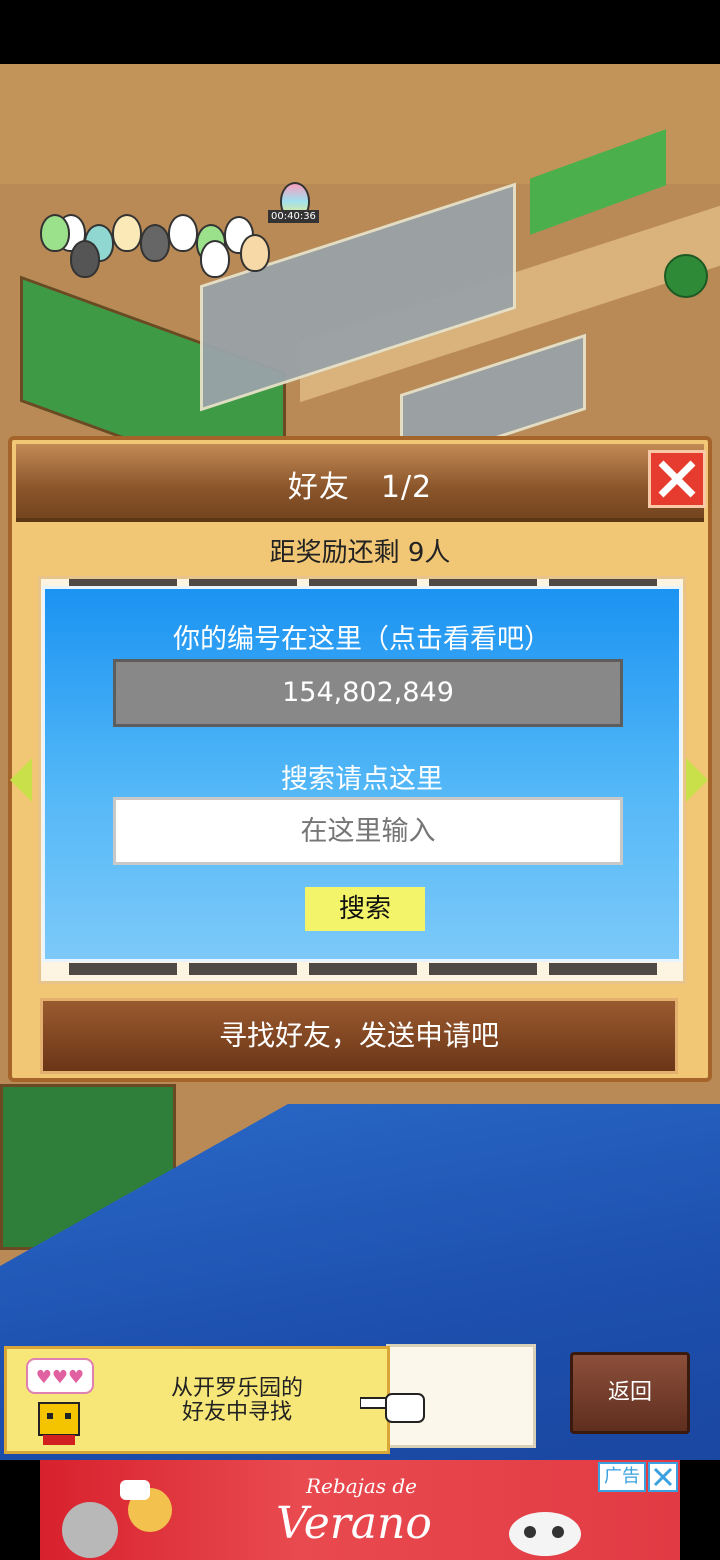  What do you see at coordinates (354, 1511) in the screenshot?
I see `ad-title: Rebajas de Verano` at bounding box center [354, 1511].